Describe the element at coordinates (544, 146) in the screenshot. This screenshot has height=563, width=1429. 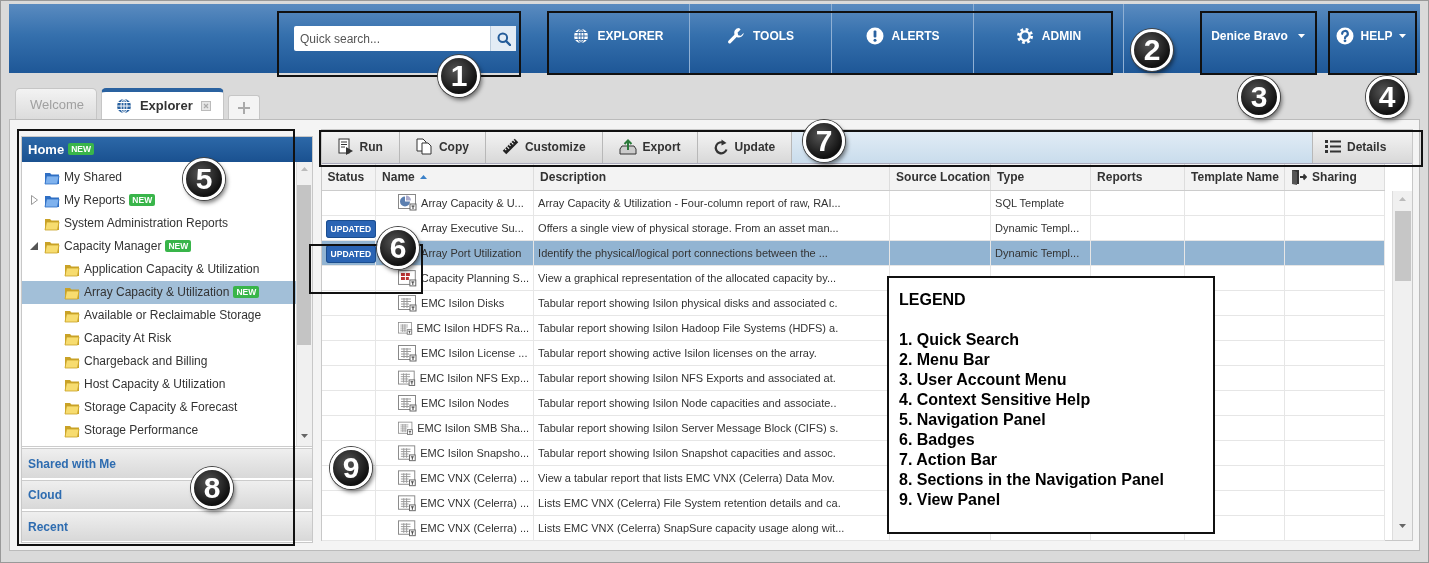
I see `toolbar-button: Customize` at that location.